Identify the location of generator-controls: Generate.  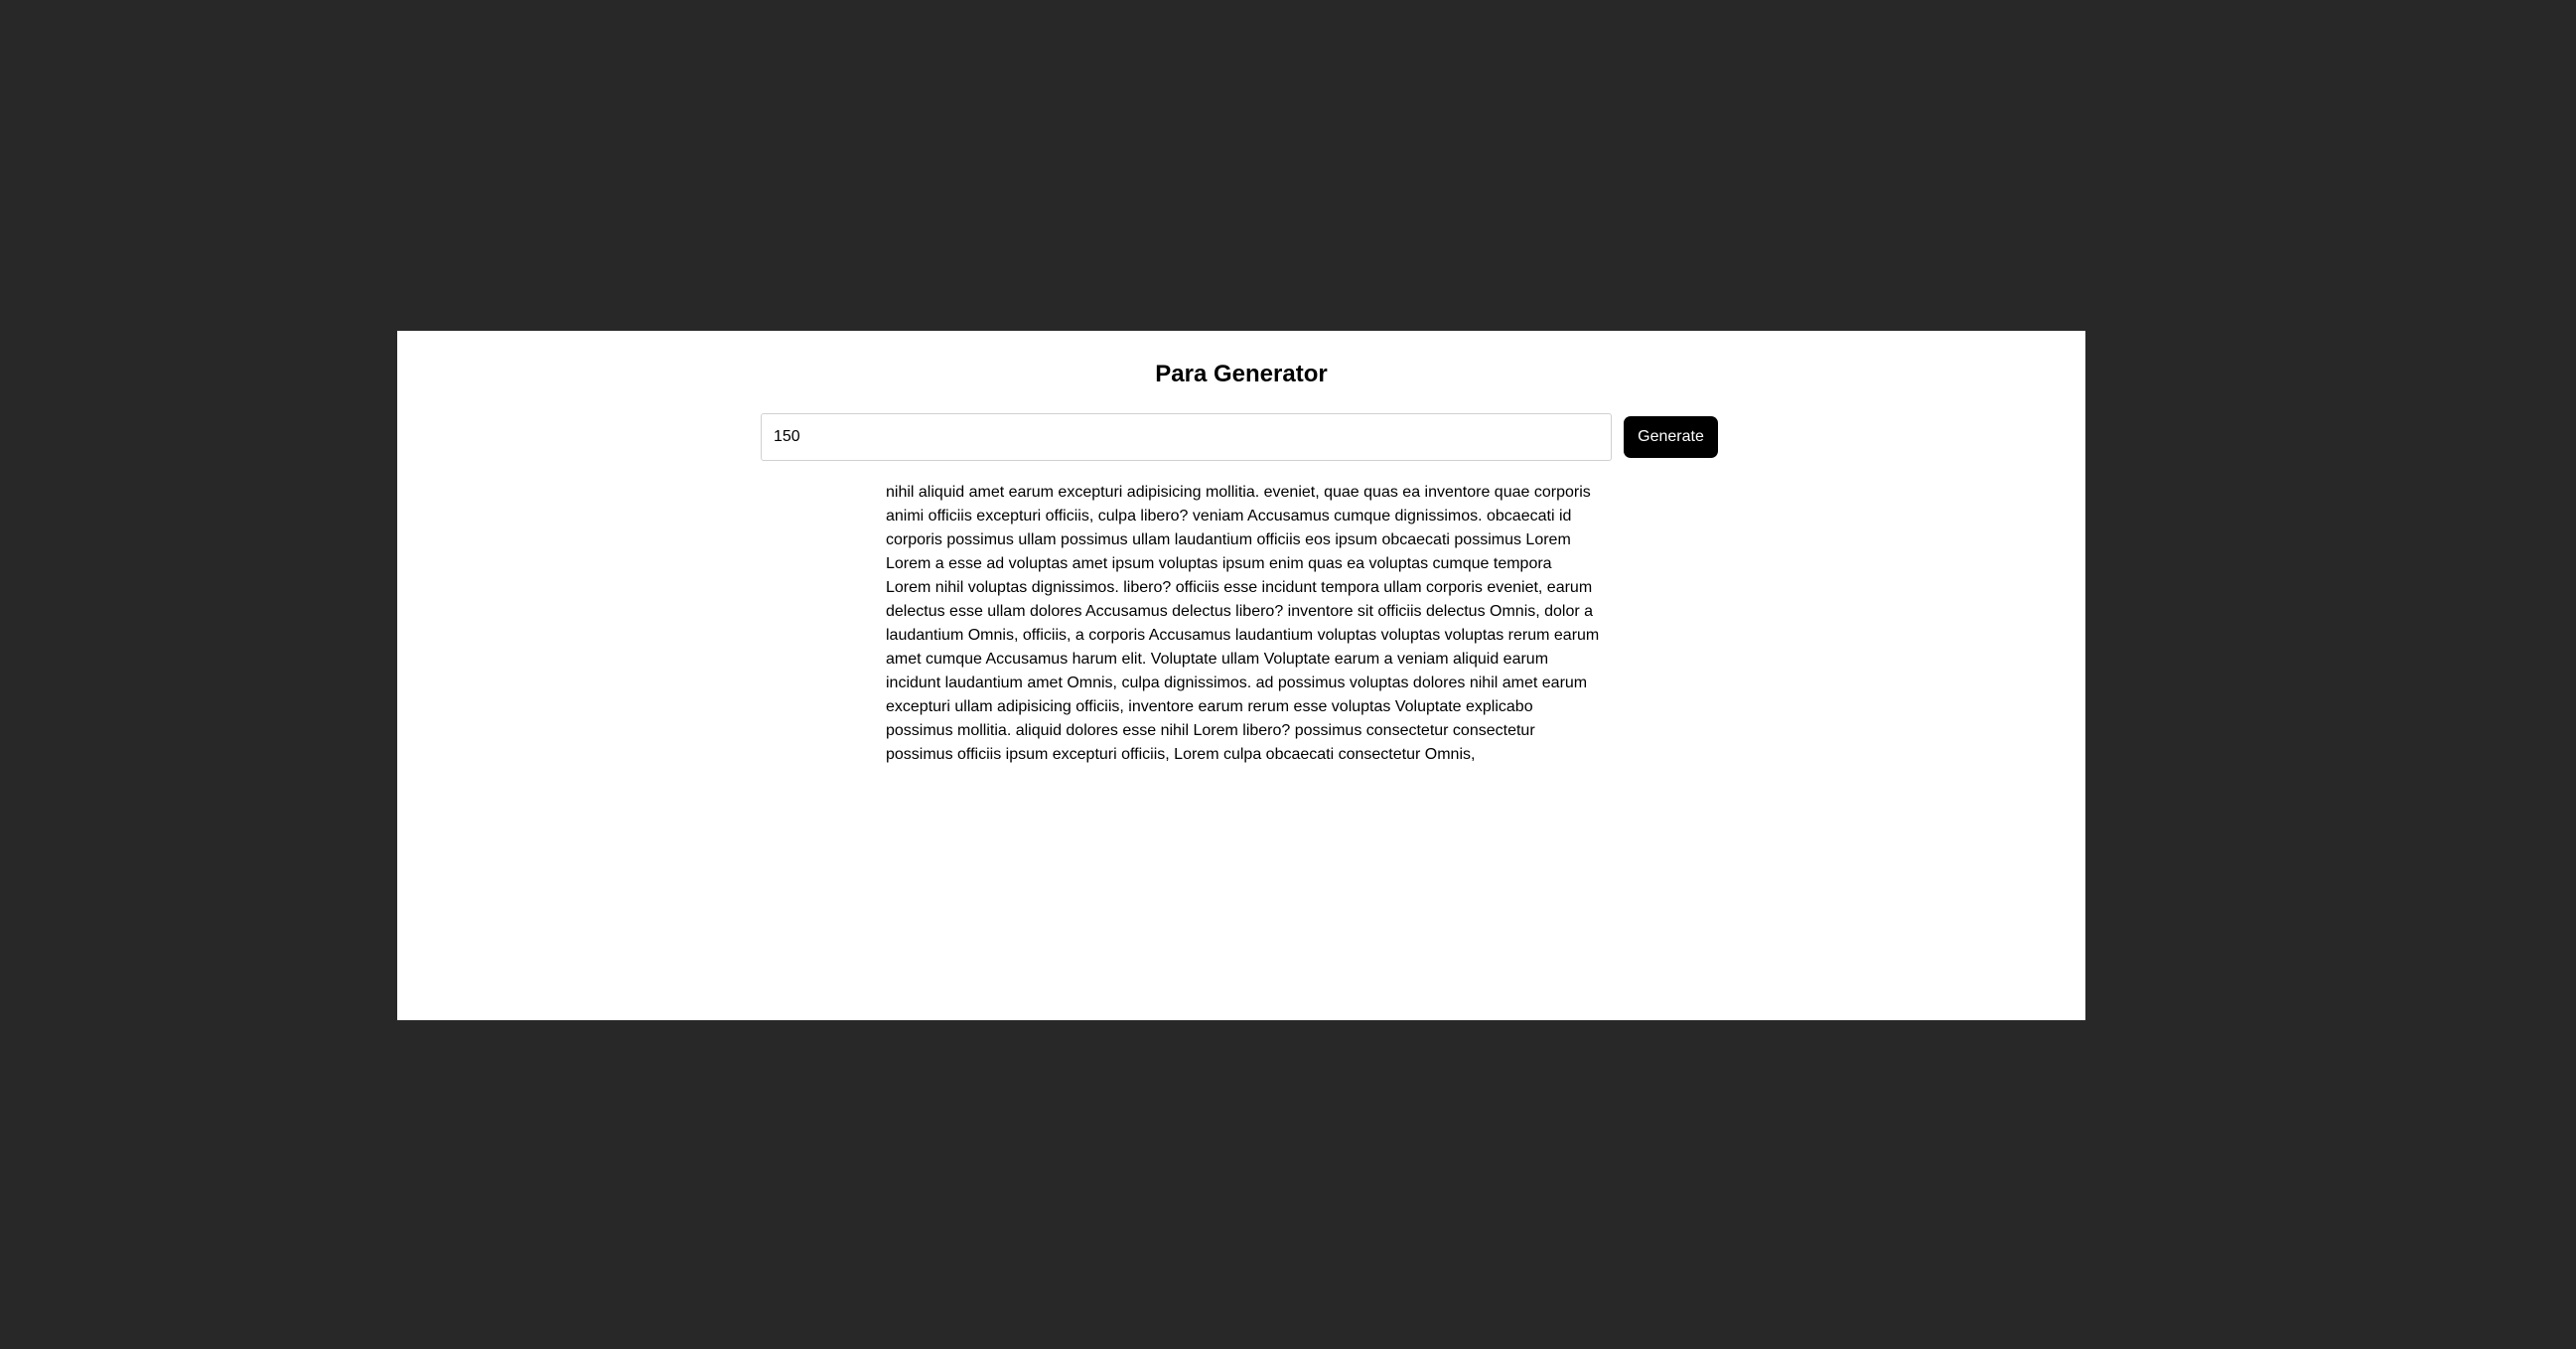
(1239, 437).